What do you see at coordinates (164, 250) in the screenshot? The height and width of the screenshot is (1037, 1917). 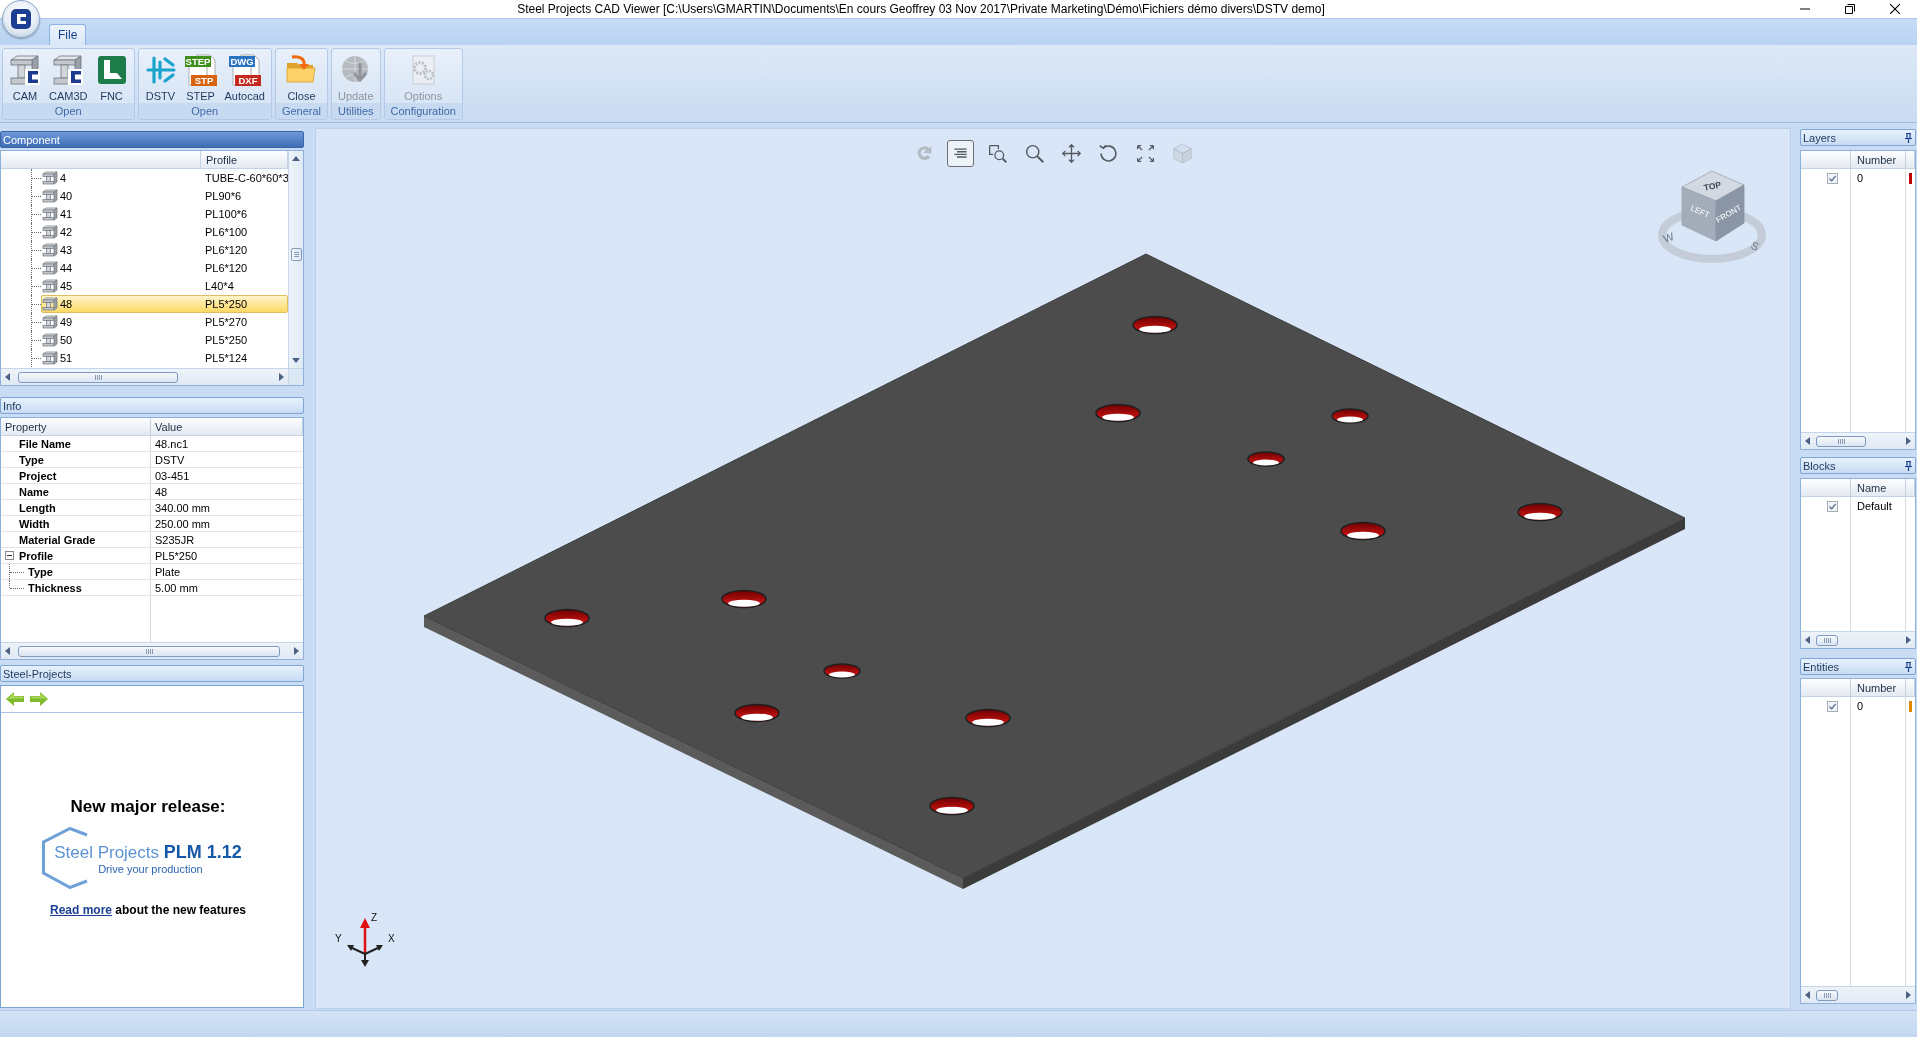 I see `tree-item: 43 PL6*120` at bounding box center [164, 250].